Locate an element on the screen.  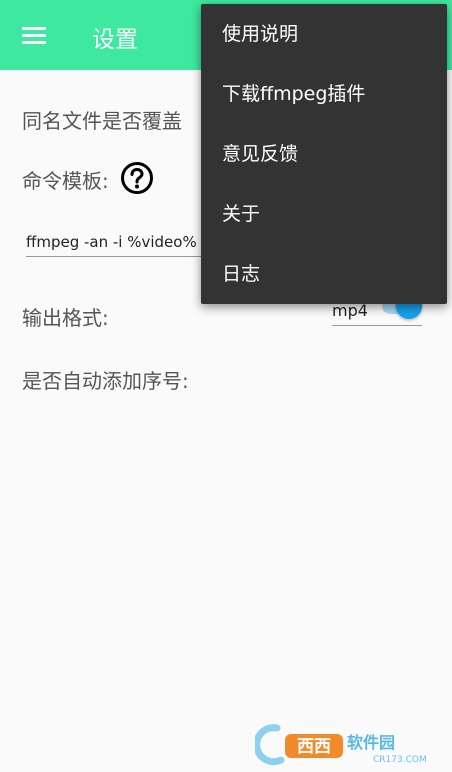
menu-item-feedback: 意见反馈 is located at coordinates (324, 154).